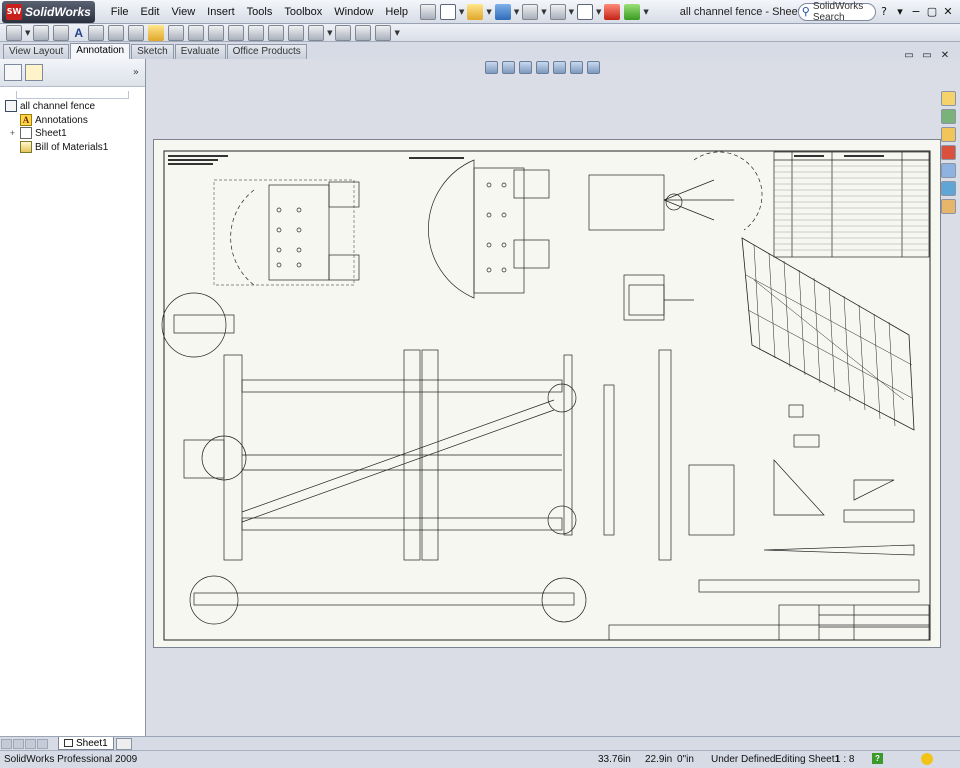 The height and width of the screenshot is (768, 960). Describe the element at coordinates (221, 12) in the screenshot. I see `menu-insert: Insert` at that location.